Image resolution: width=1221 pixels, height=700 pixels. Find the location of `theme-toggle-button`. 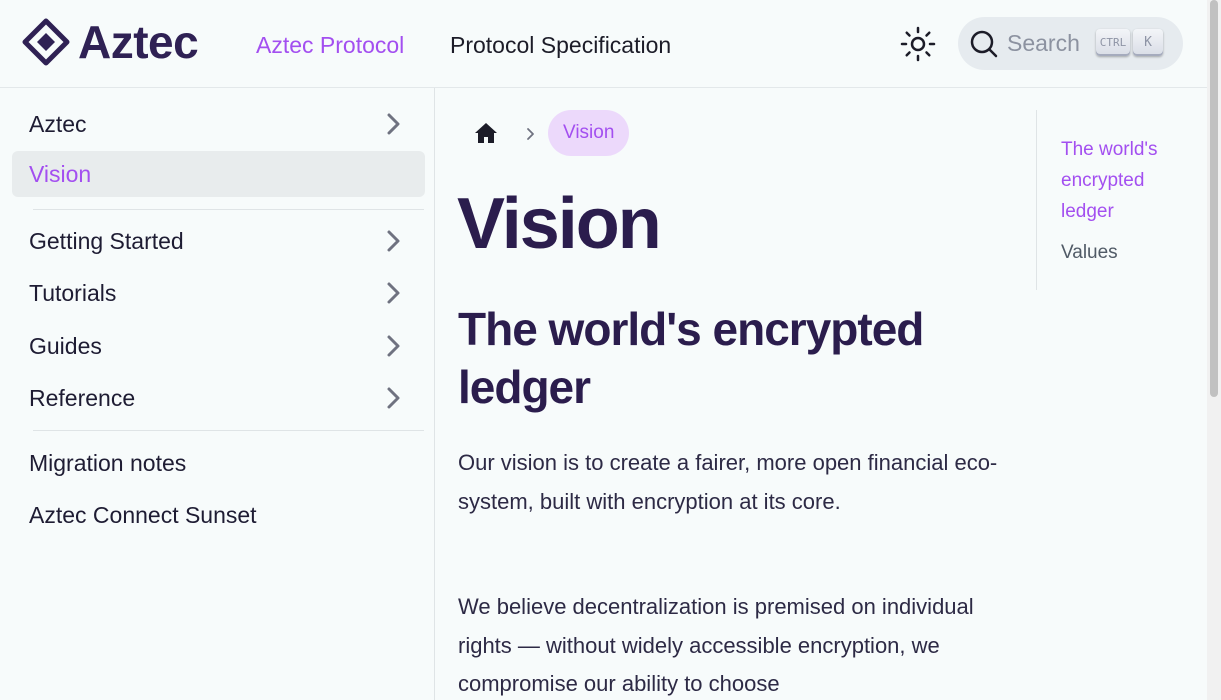

theme-toggle-button is located at coordinates (918, 44).